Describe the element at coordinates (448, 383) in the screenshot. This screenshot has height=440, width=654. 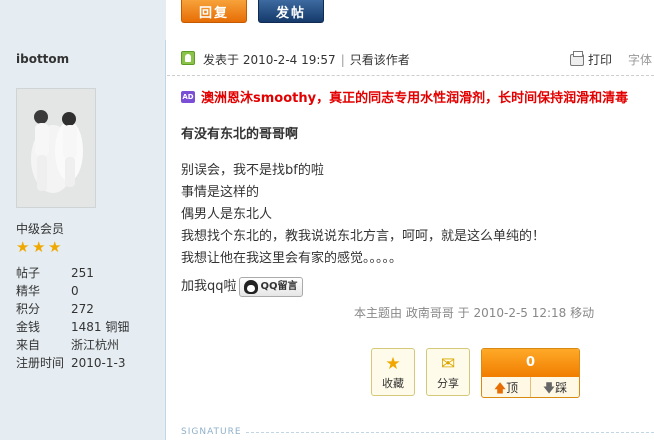
I see `share-label: 分享` at that location.